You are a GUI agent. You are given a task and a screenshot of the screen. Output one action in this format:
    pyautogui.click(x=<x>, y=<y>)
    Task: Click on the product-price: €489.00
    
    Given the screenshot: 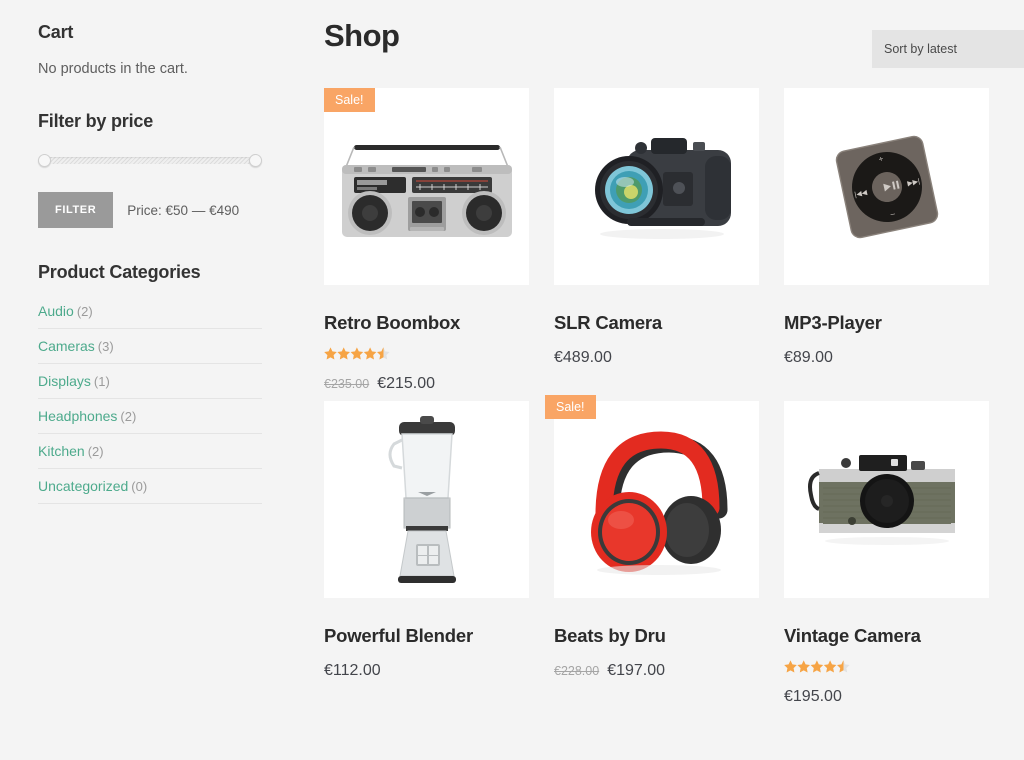 What is the action you would take?
    pyautogui.click(x=656, y=358)
    